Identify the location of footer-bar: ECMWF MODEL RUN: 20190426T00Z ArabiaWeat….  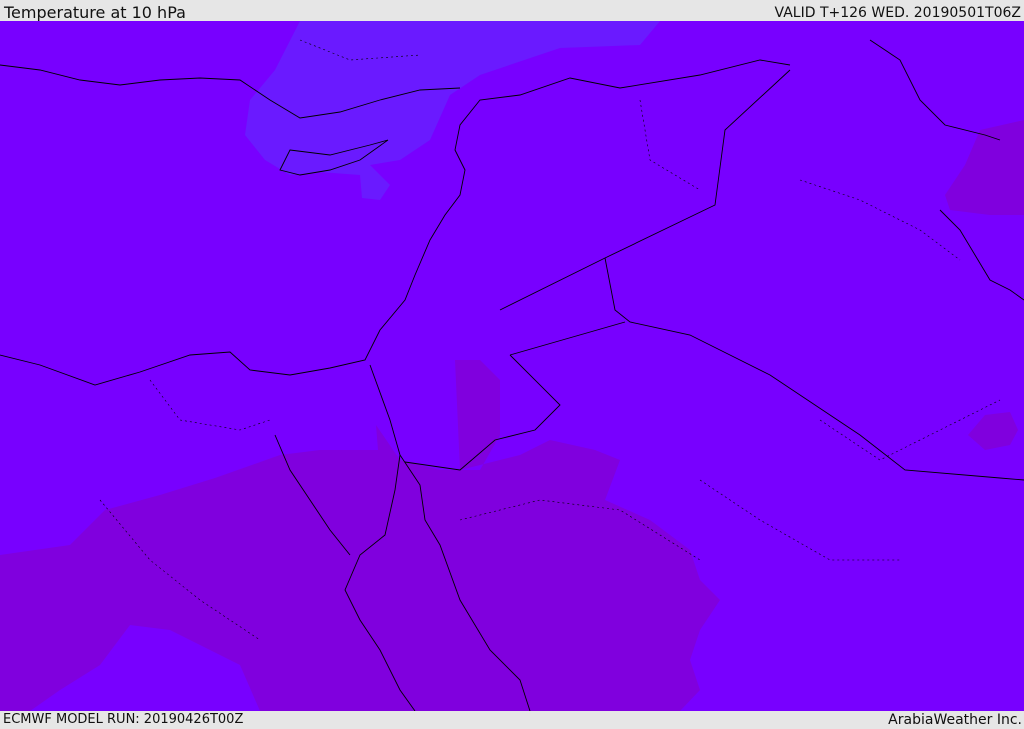
(512, 720).